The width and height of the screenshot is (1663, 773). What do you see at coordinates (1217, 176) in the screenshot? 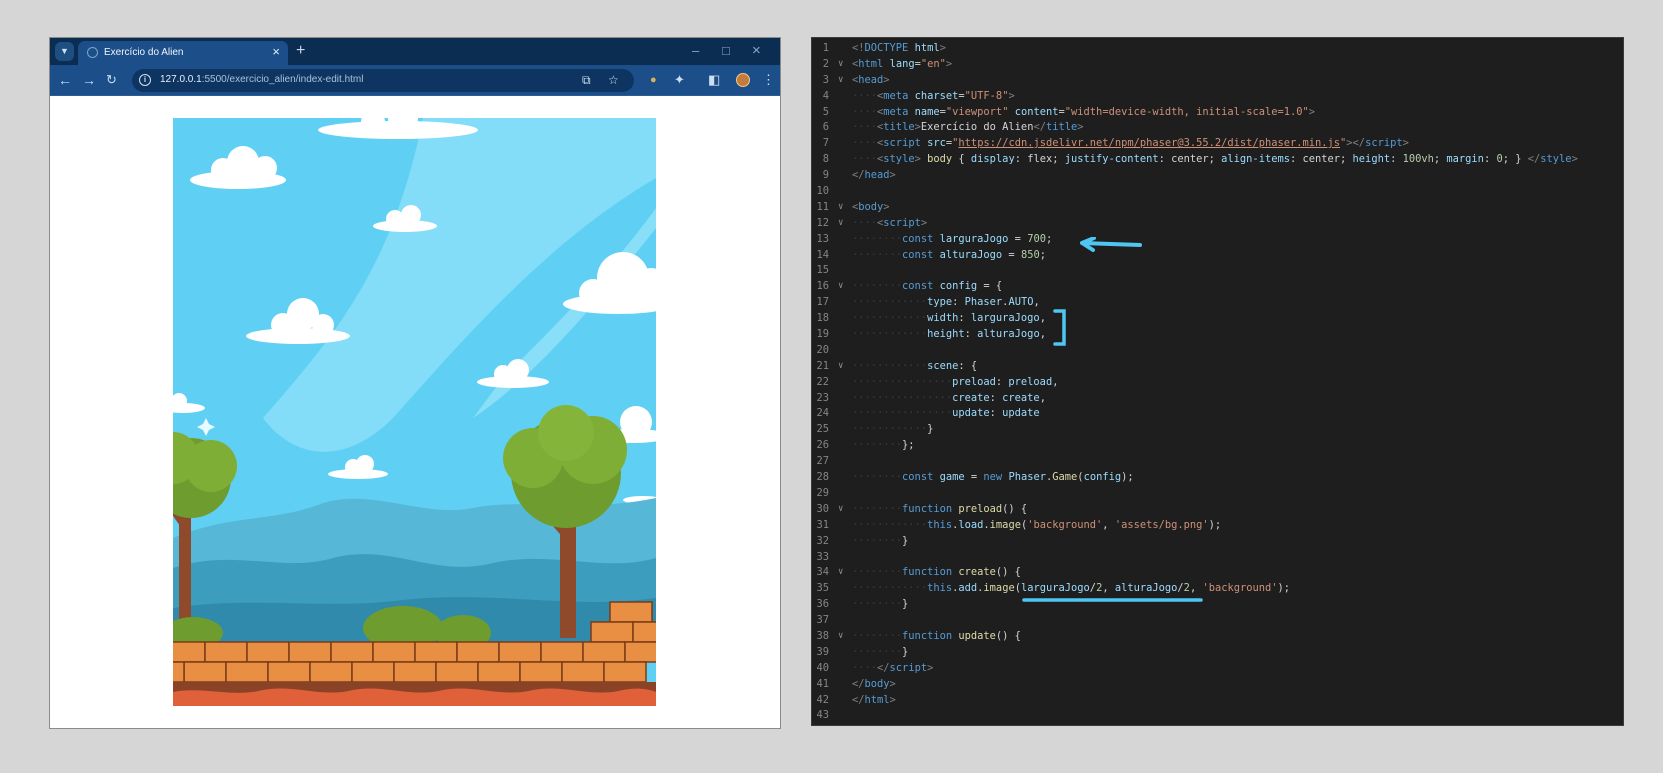
I see `code-line: 9 </head>` at bounding box center [1217, 176].